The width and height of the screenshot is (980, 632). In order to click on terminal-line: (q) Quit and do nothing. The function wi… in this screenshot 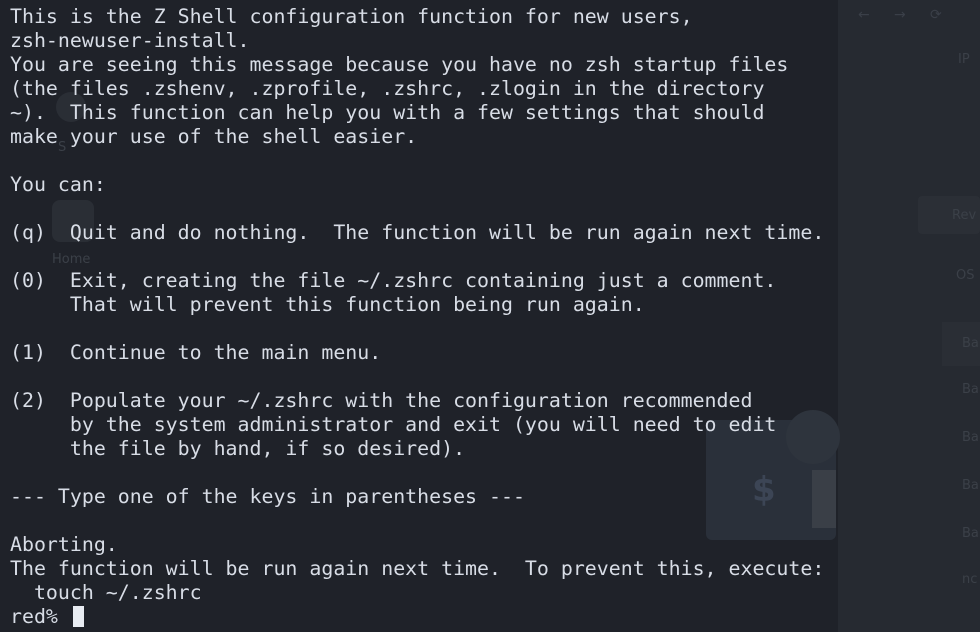, I will do `click(417, 232)`.